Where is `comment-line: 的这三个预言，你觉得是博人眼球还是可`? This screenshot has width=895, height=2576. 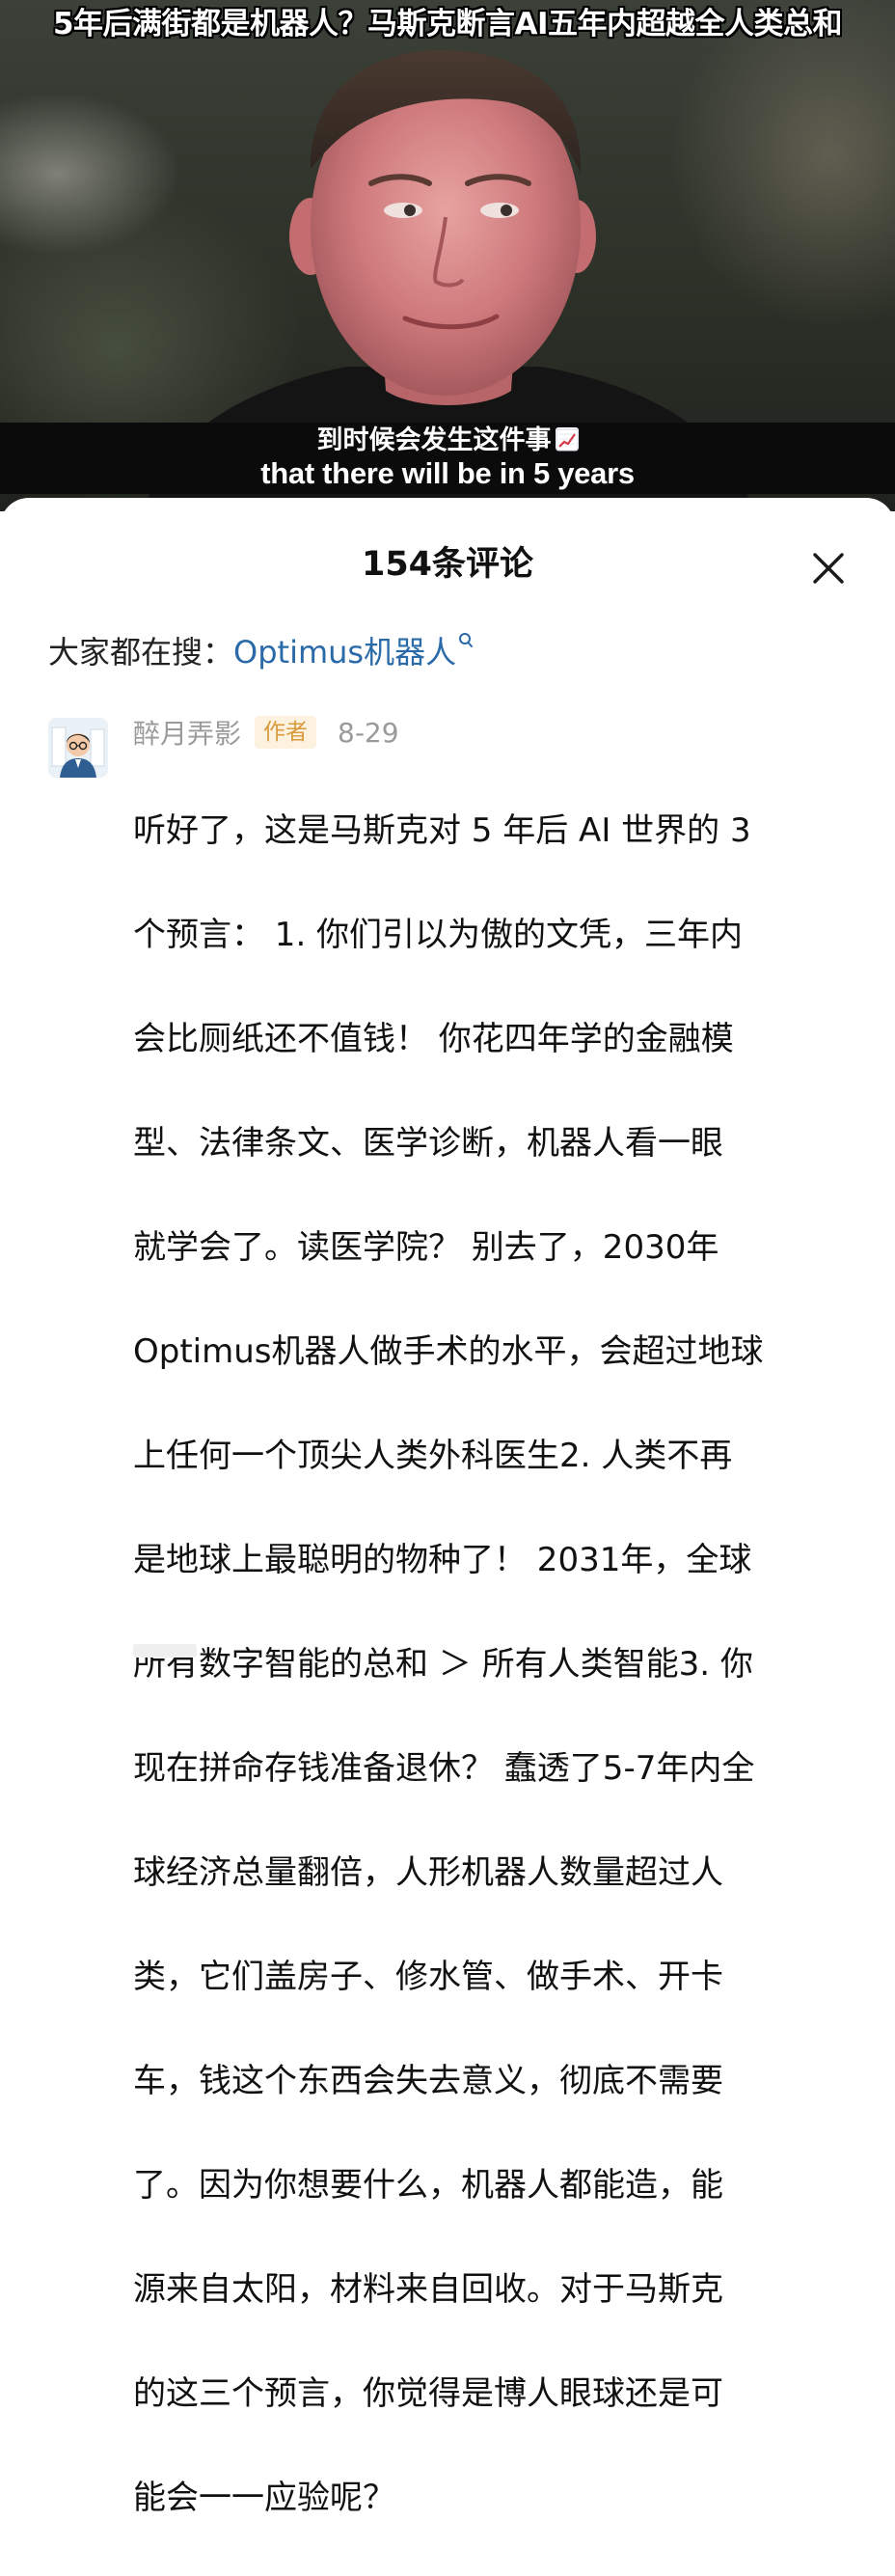
comment-line: 的这三个预言，你觉得是博人眼球还是可 is located at coordinates (428, 2394).